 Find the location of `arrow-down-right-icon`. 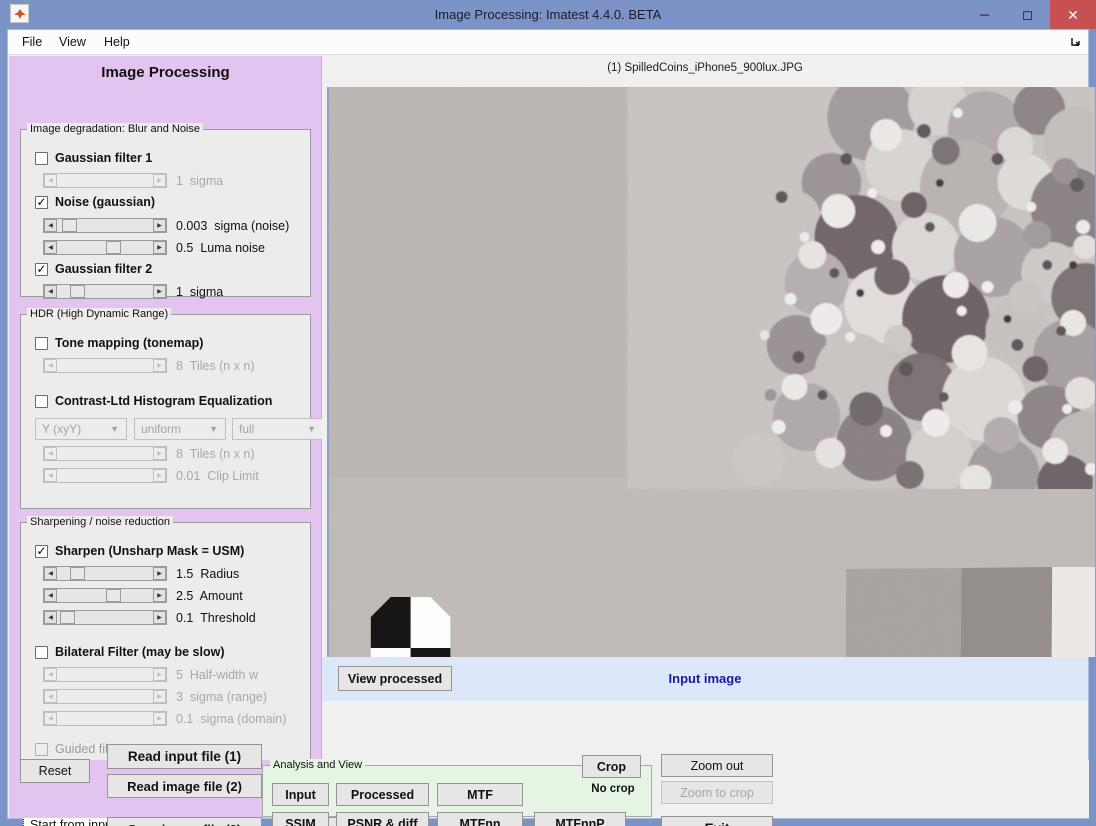

arrow-down-right-icon is located at coordinates (1075, 42).